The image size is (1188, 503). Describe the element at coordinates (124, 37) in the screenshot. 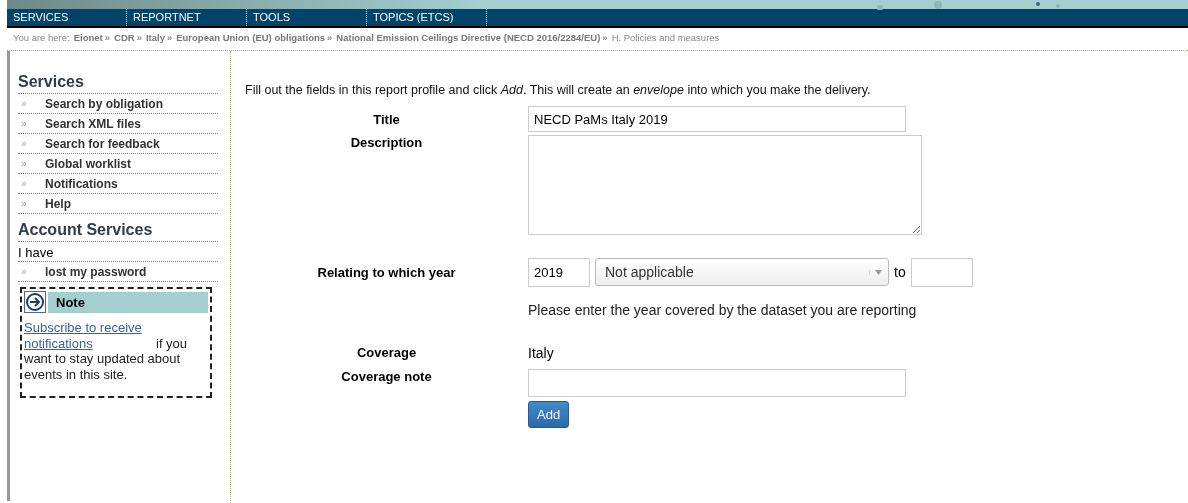

I see `breadcrumb-link: CDR` at that location.